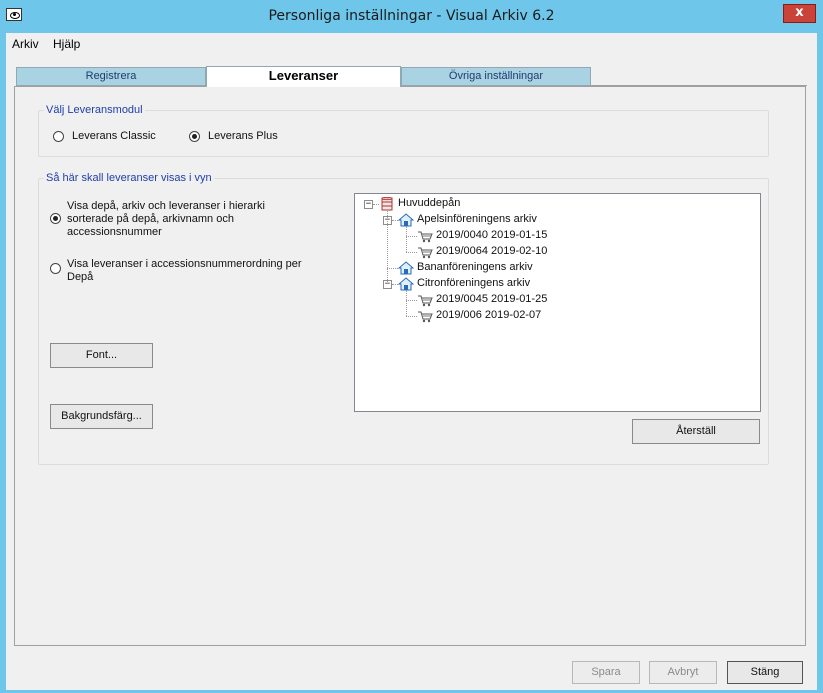 The width and height of the screenshot is (823, 693). I want to click on radio-hierarchy-view, so click(55, 218).